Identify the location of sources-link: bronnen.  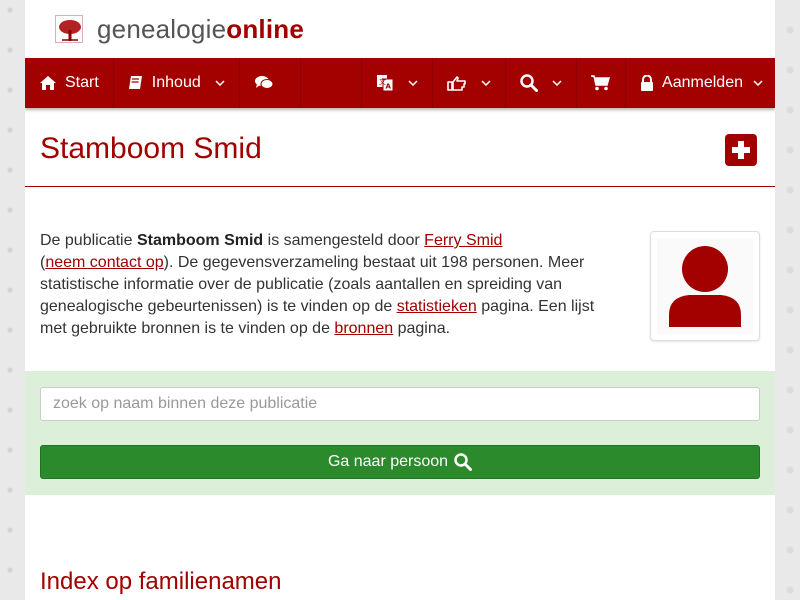
(363, 328).